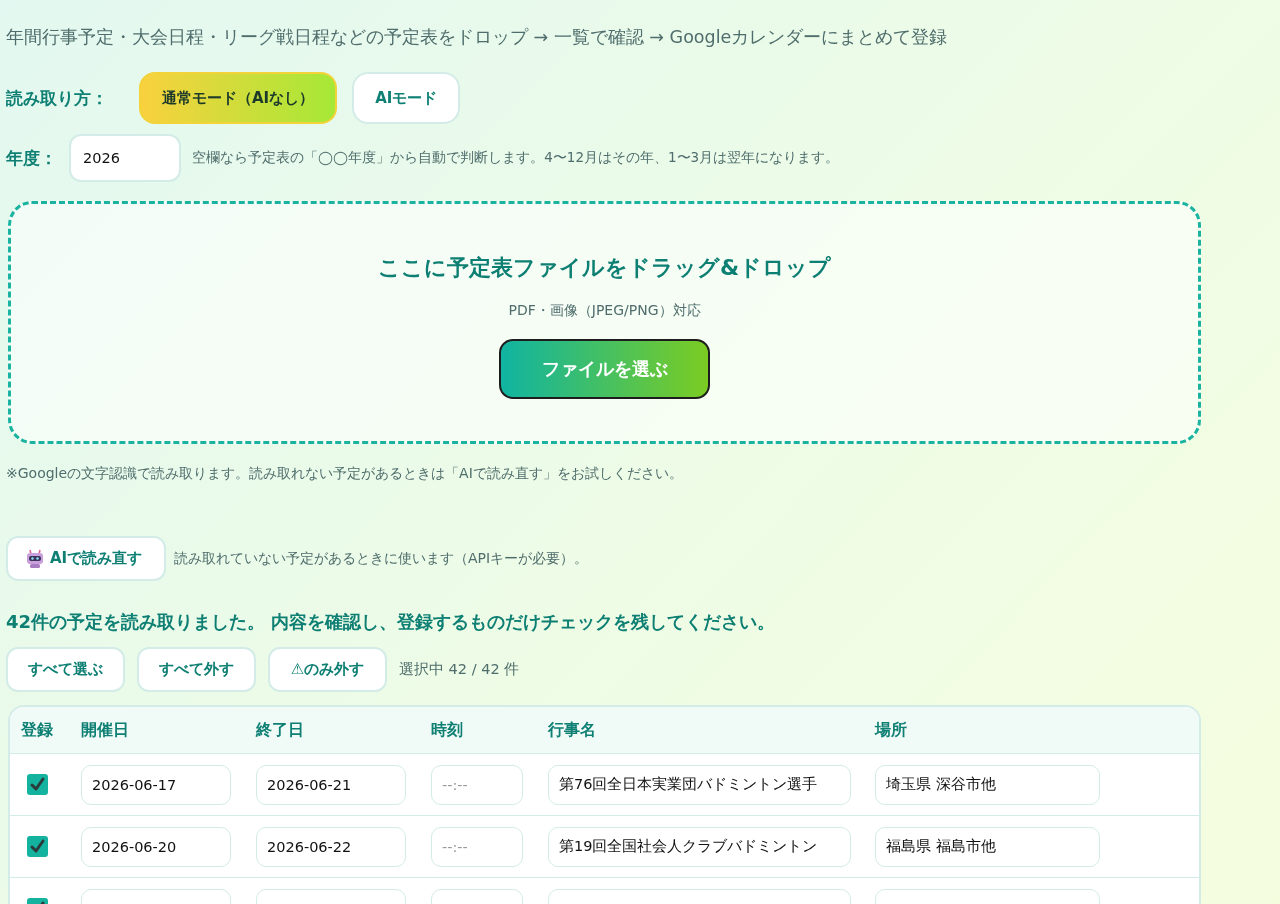 The height and width of the screenshot is (904, 1280). Describe the element at coordinates (699, 846) in the screenshot. I see `event-name-field: 第19回全国社会人クラブバドミントン` at that location.